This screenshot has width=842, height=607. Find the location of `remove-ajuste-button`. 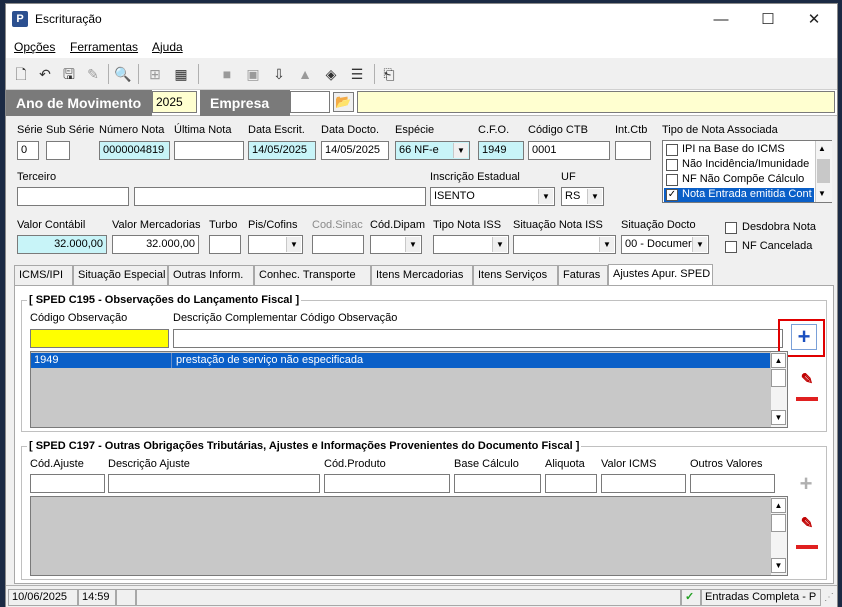

remove-ajuste-button is located at coordinates (807, 547).